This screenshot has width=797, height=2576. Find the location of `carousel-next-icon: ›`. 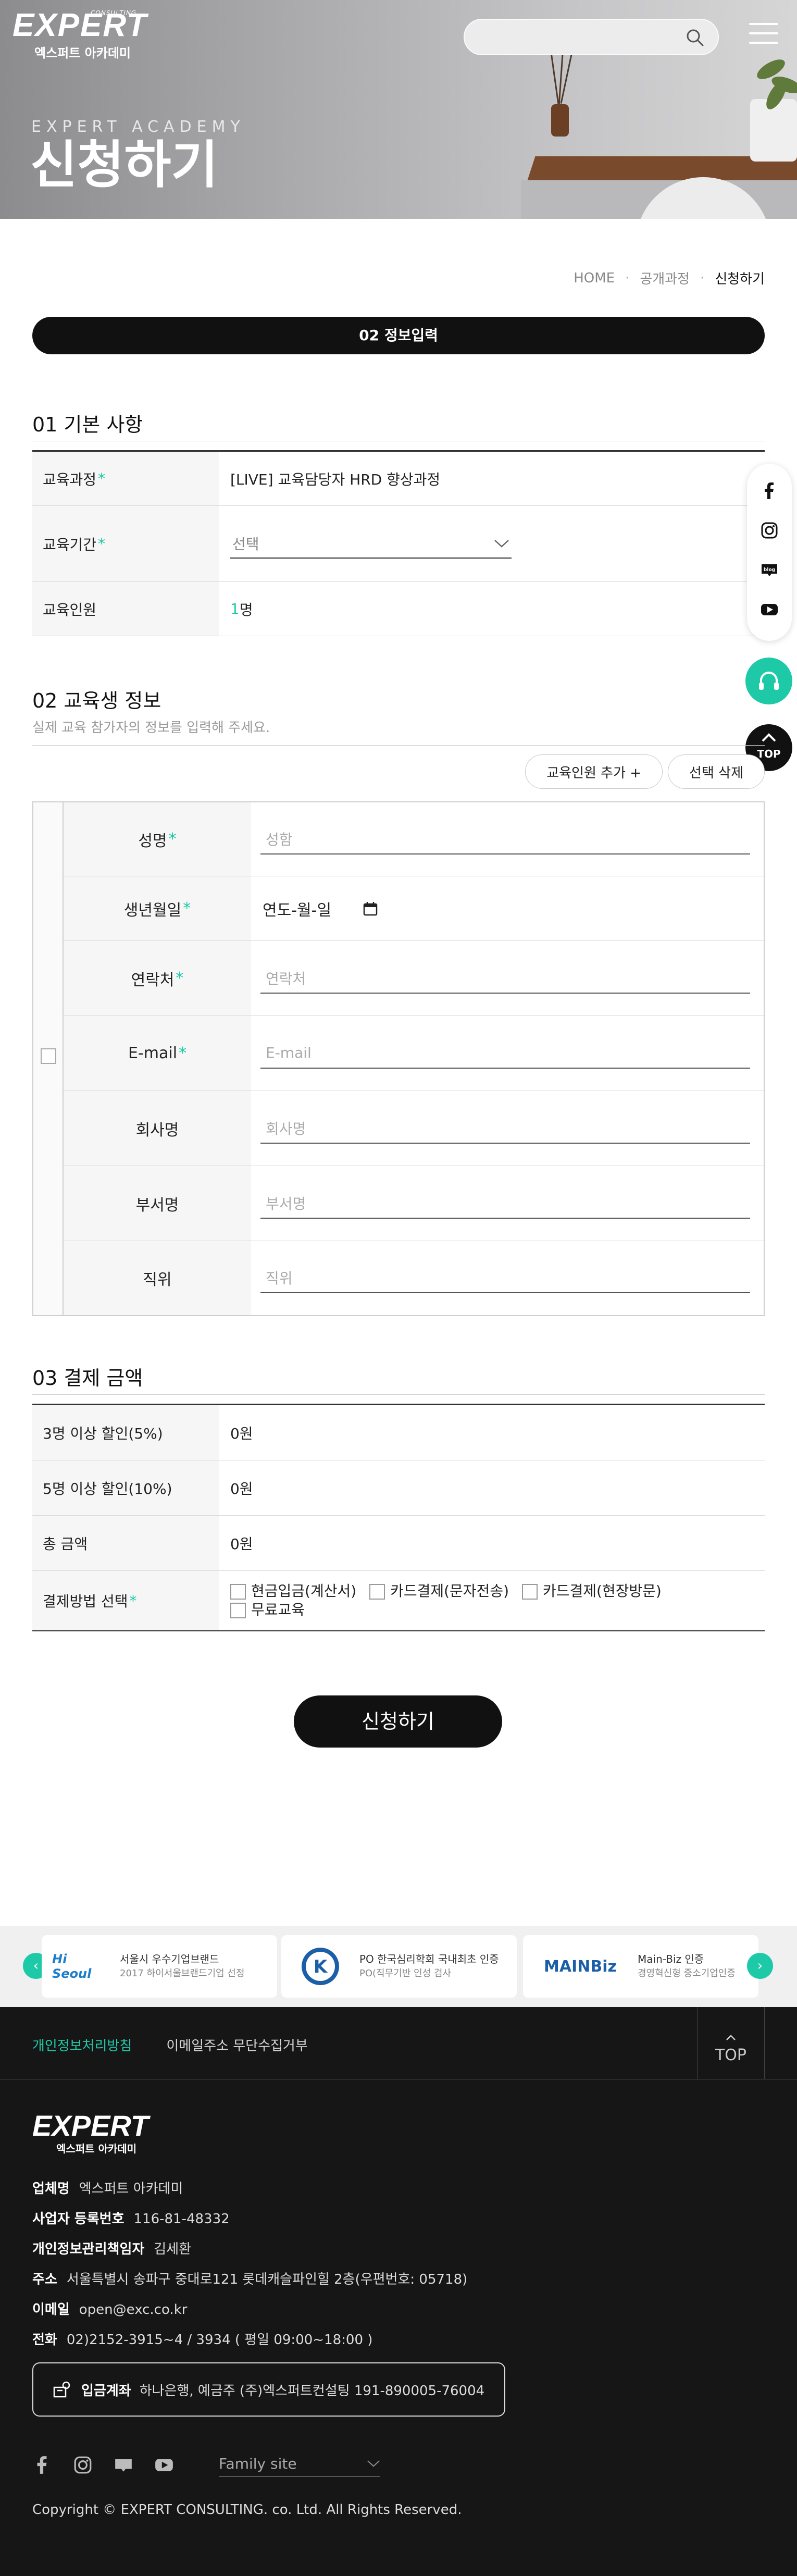

carousel-next-icon: › is located at coordinates (760, 1966).